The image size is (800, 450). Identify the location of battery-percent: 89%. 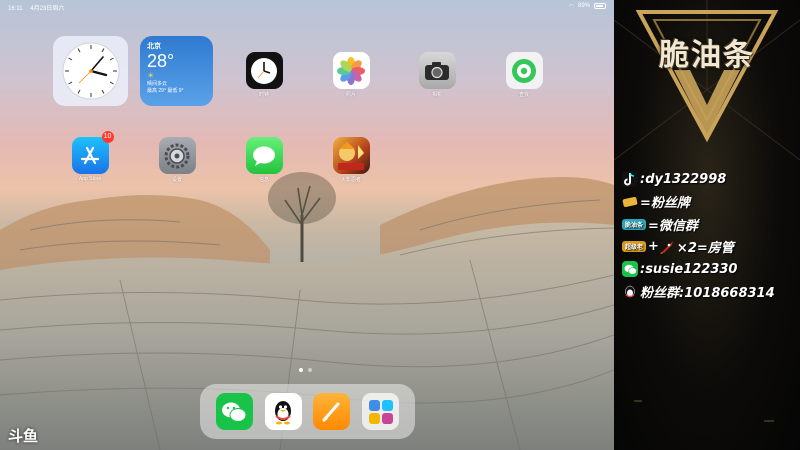
(583, 6).